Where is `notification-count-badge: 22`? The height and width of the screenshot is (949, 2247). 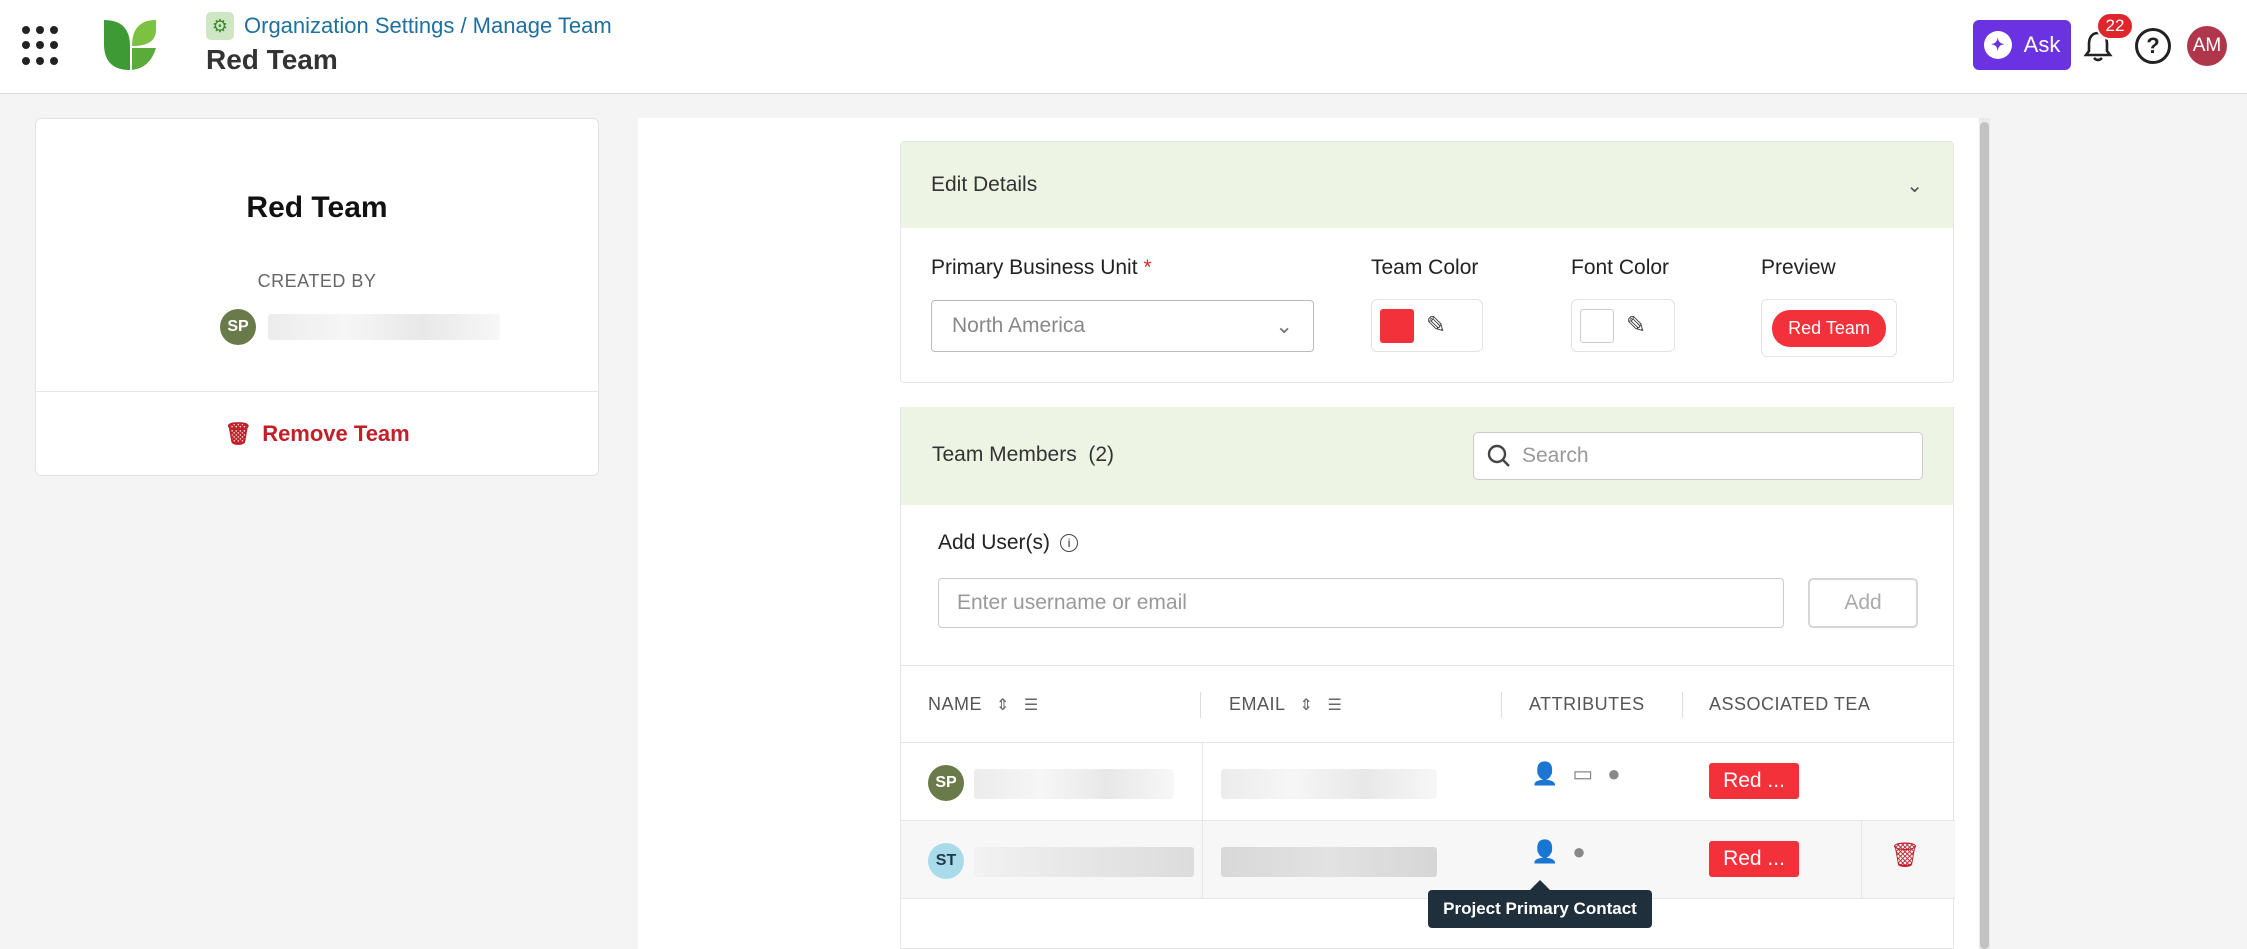
notification-count-badge: 22 is located at coordinates (2115, 26).